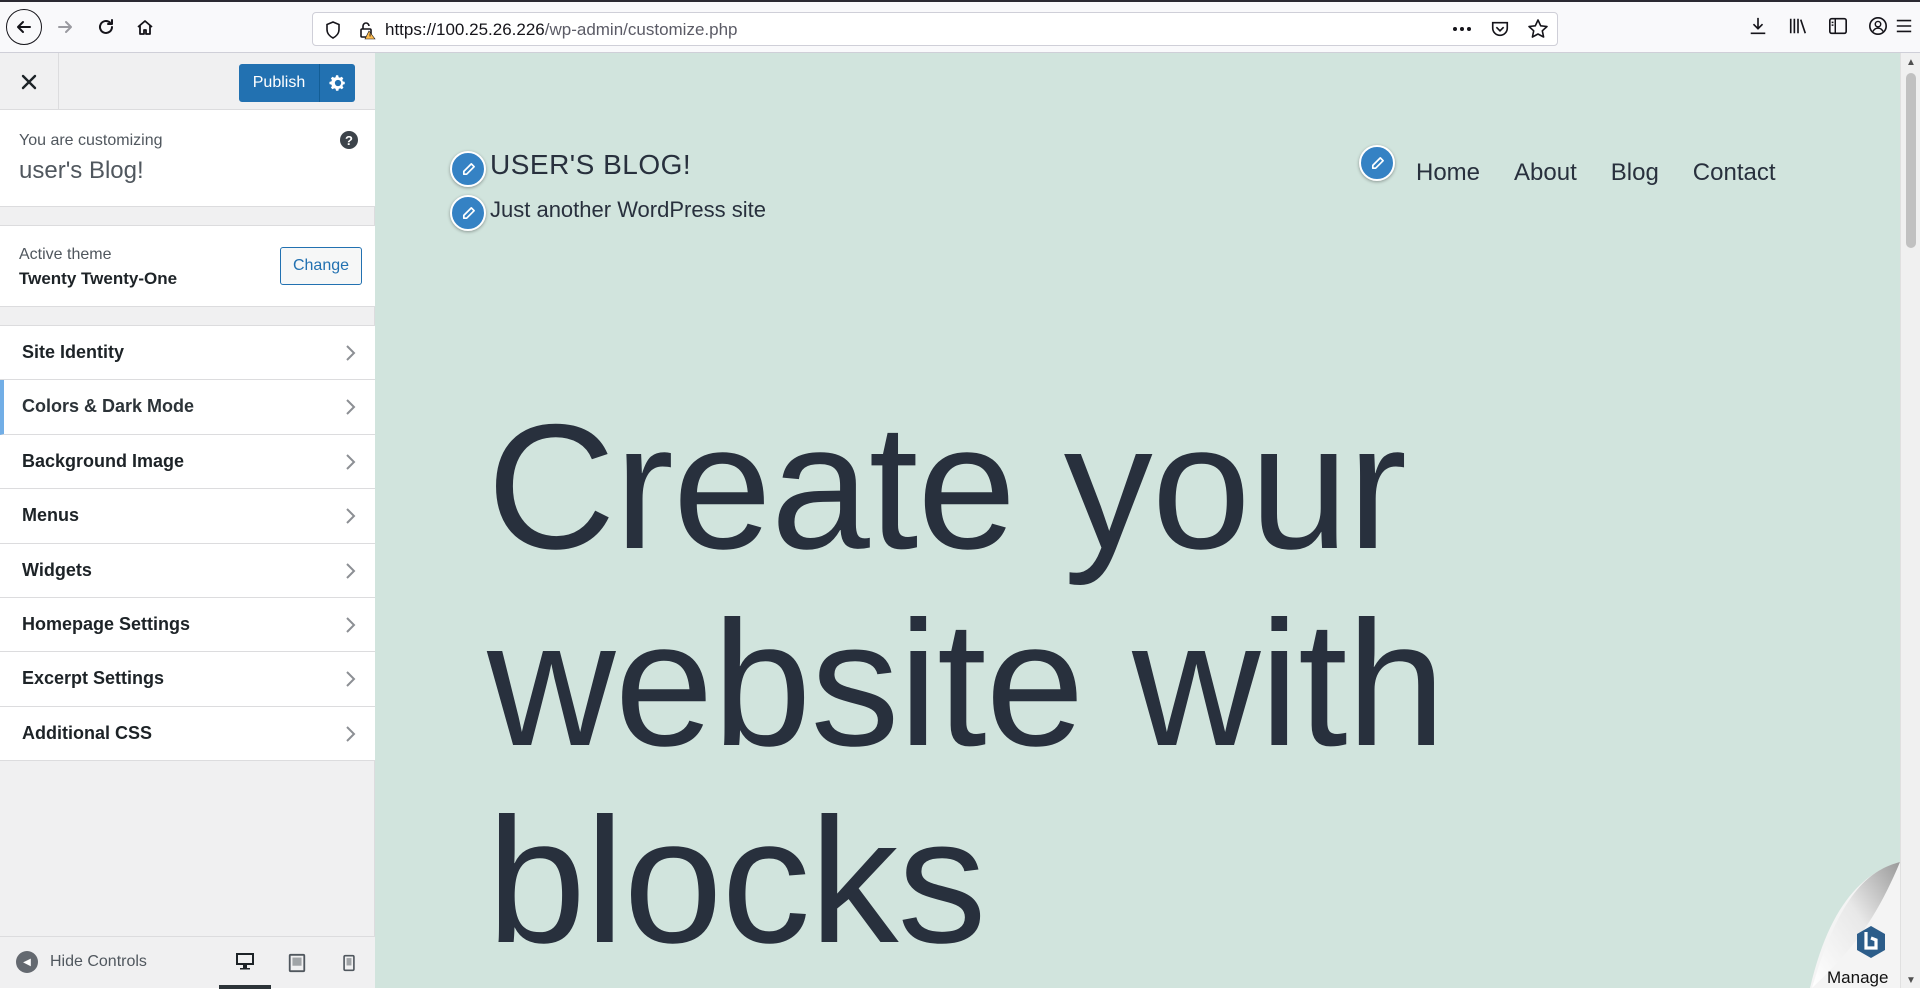 This screenshot has width=1920, height=989. What do you see at coordinates (321, 266) in the screenshot?
I see `change-theme-button: Change` at bounding box center [321, 266].